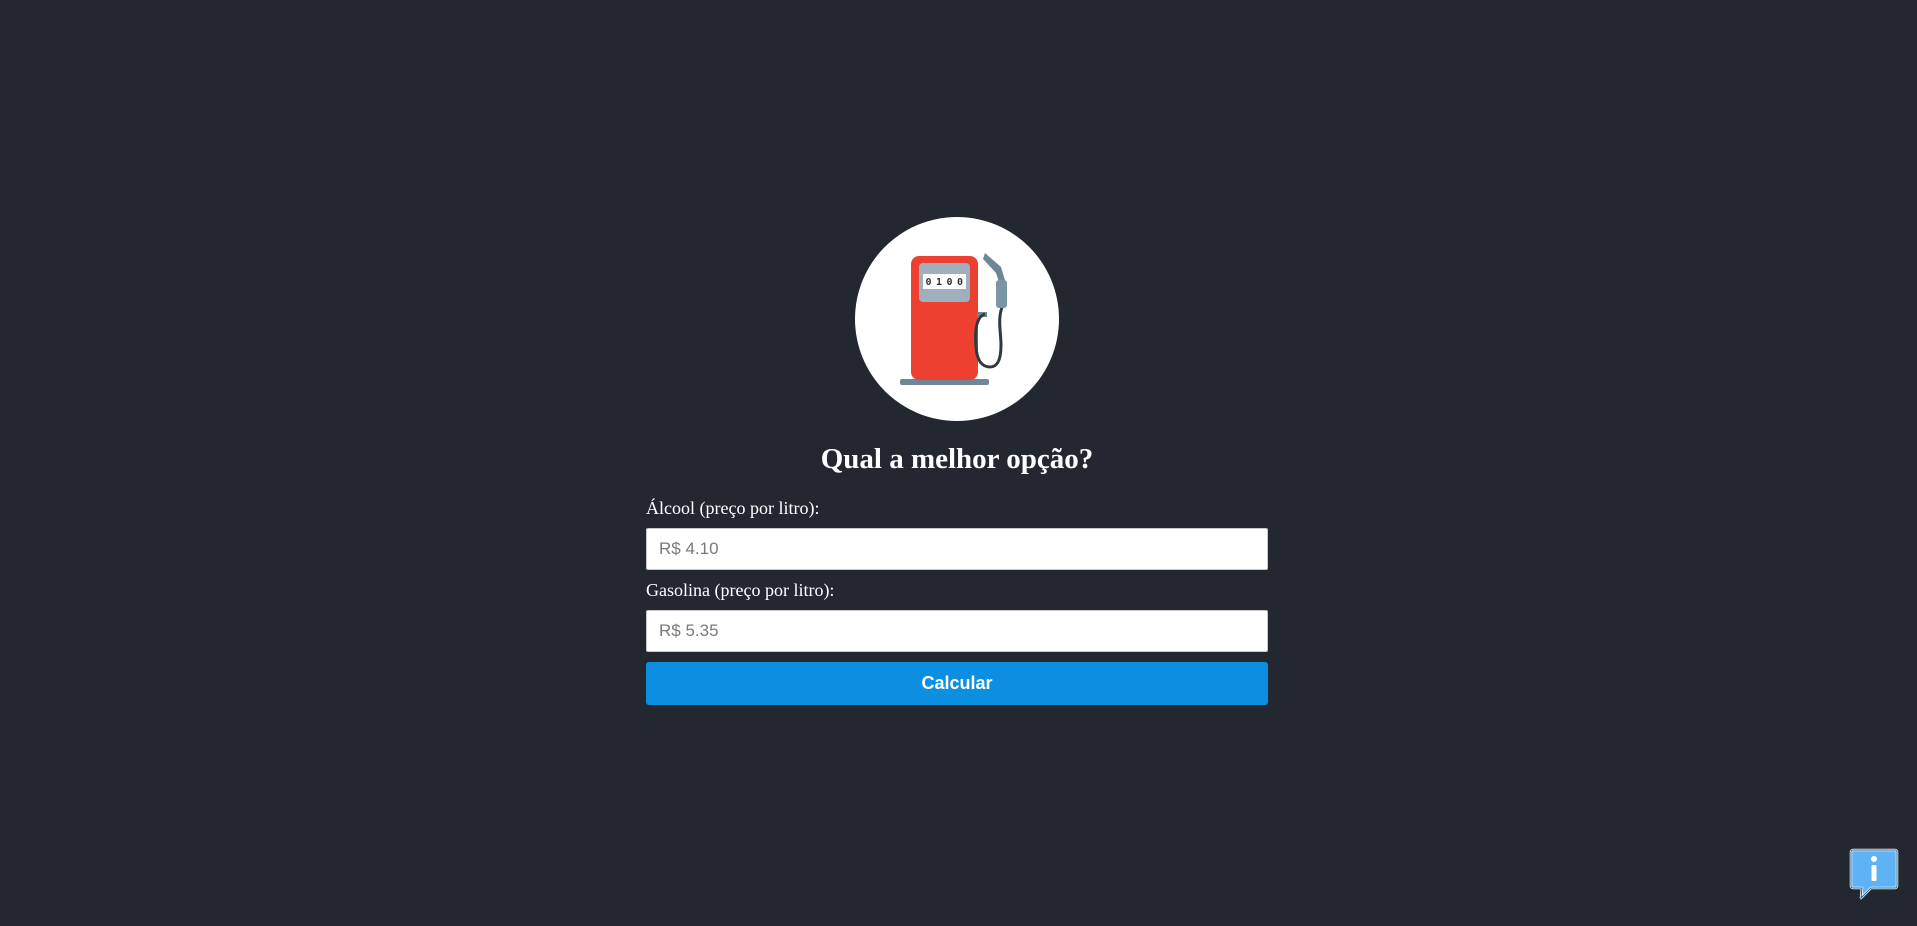 The height and width of the screenshot is (926, 1917). I want to click on alcool-price-label: Álcool (preço por litro):, so click(733, 508).